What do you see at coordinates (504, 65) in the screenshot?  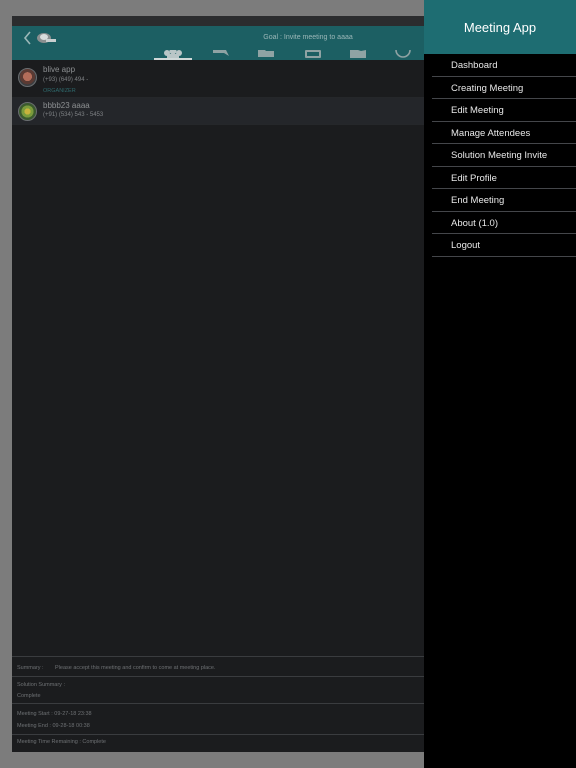 I see `menu-item-dashboard: Dashboard` at bounding box center [504, 65].